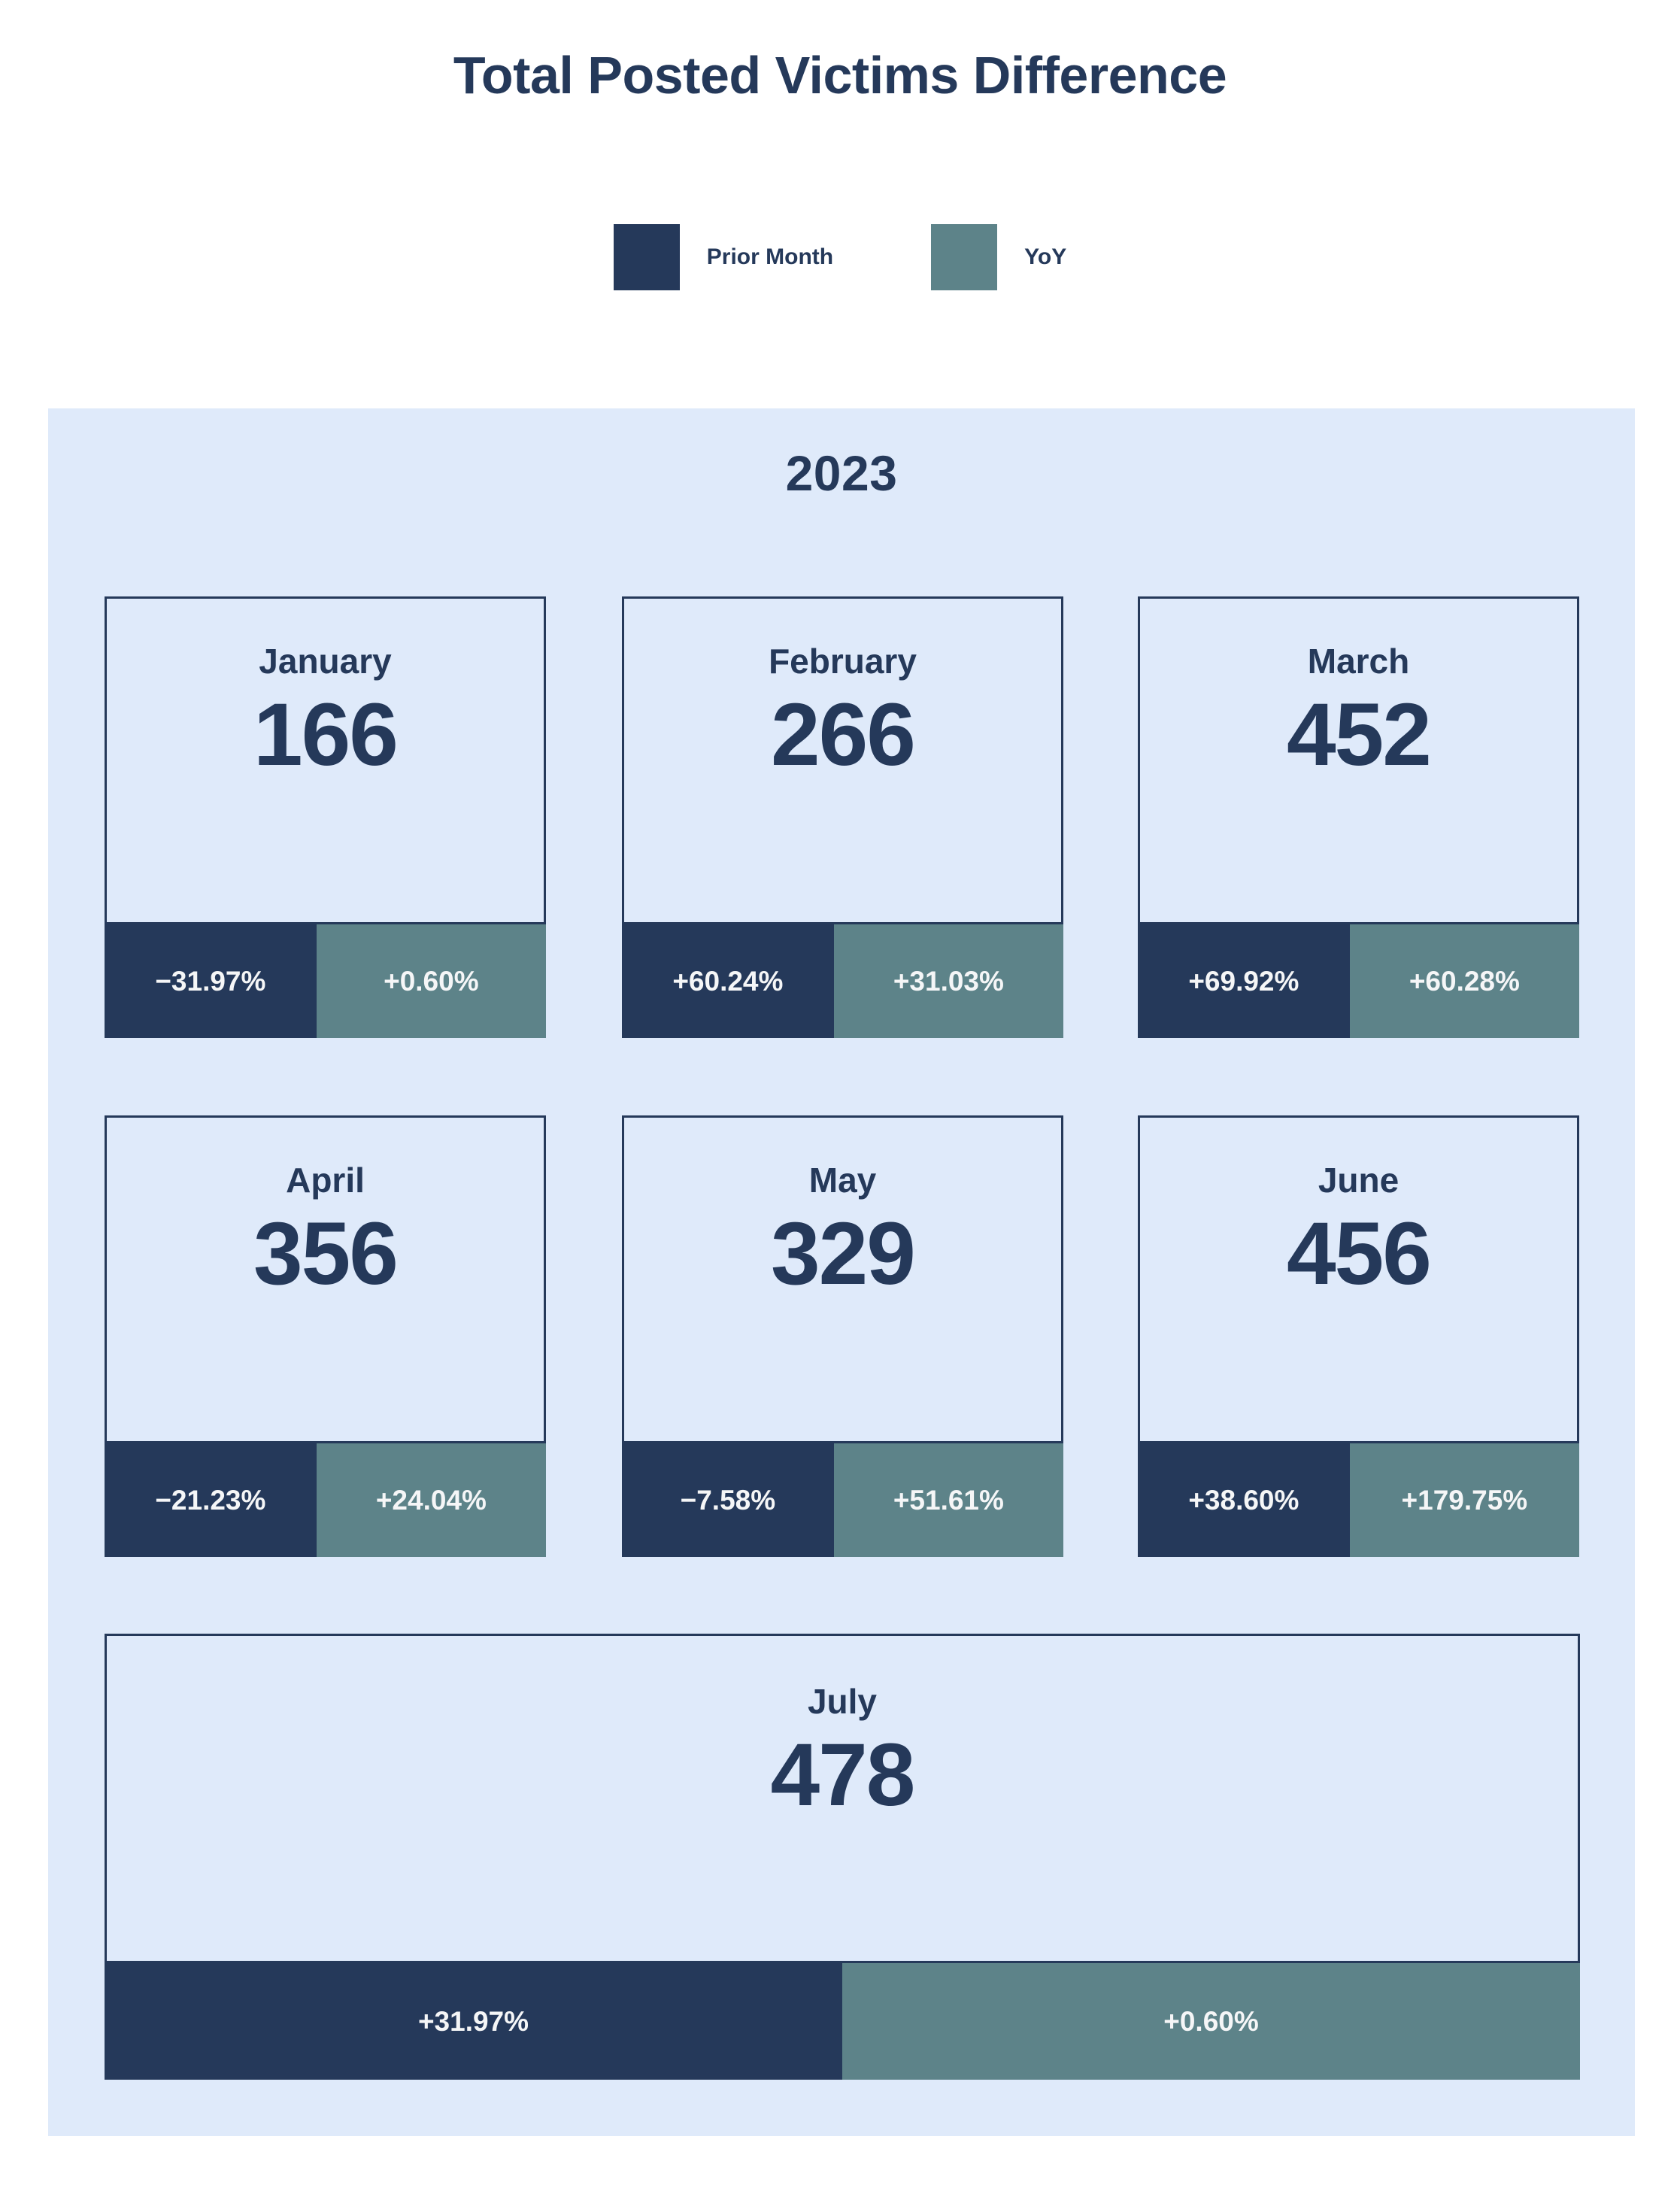 The height and width of the screenshot is (2188, 1680). What do you see at coordinates (1358, 661) in the screenshot?
I see `card-month-march: March` at bounding box center [1358, 661].